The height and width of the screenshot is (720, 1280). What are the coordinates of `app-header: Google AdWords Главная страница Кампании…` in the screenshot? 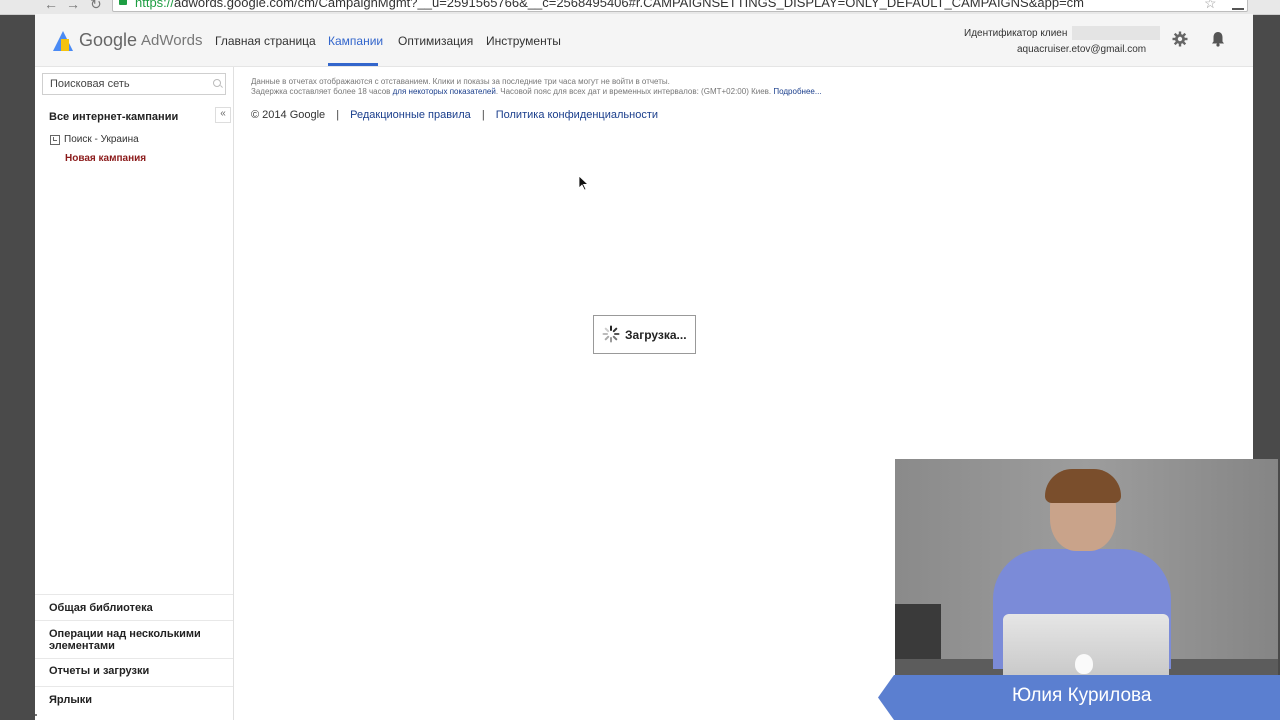 It's located at (644, 40).